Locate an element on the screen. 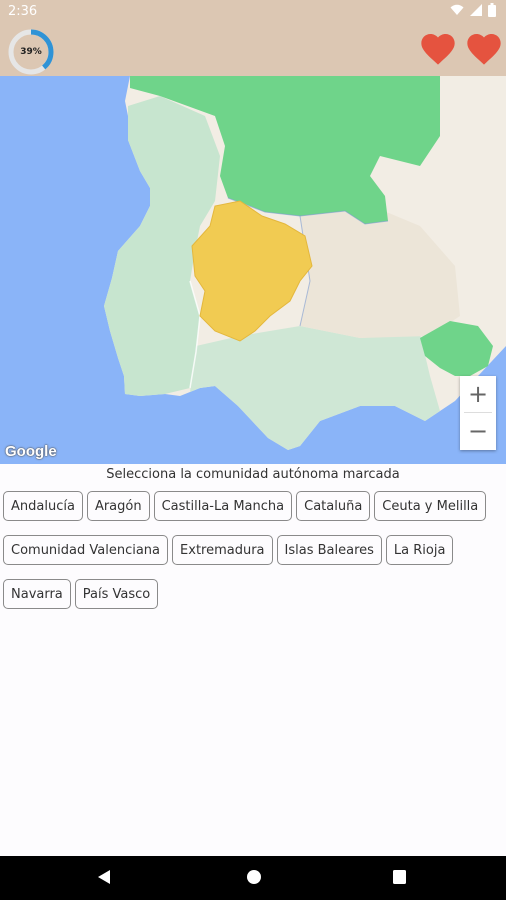 The width and height of the screenshot is (506, 900). progress-label: 39% is located at coordinates (31, 52).